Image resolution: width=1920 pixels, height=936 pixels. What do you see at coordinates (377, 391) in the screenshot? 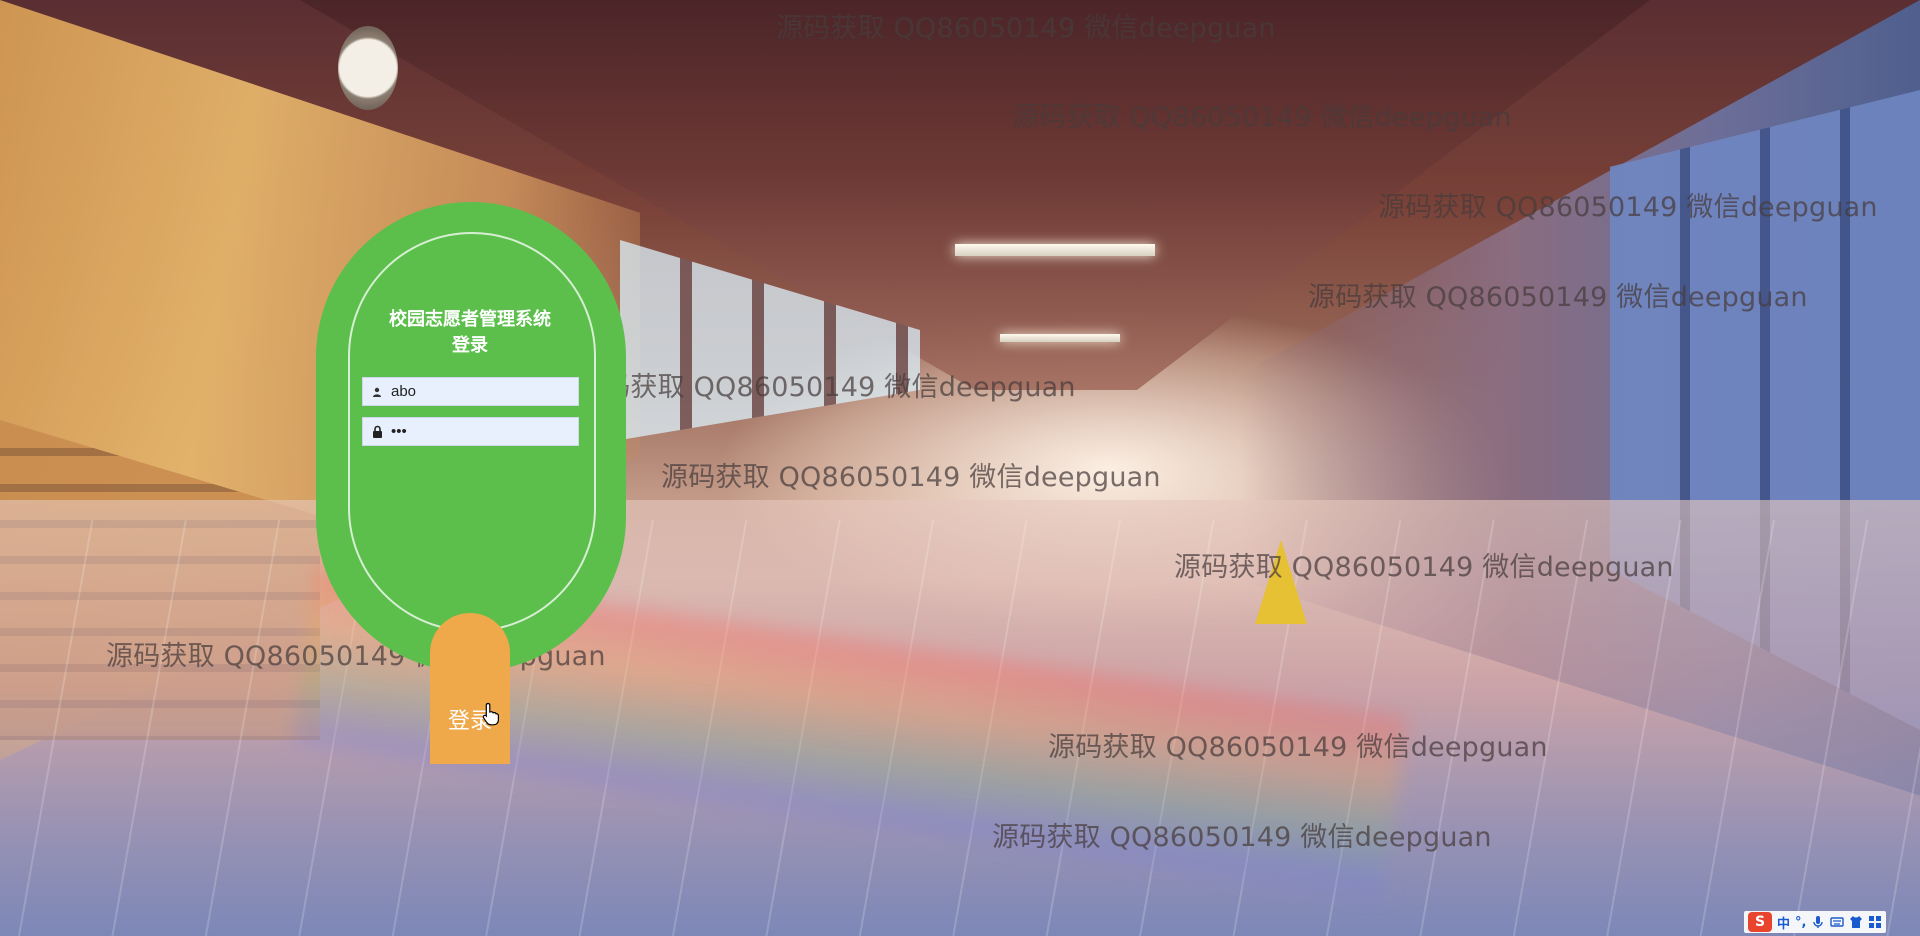
I see `user-icon` at bounding box center [377, 391].